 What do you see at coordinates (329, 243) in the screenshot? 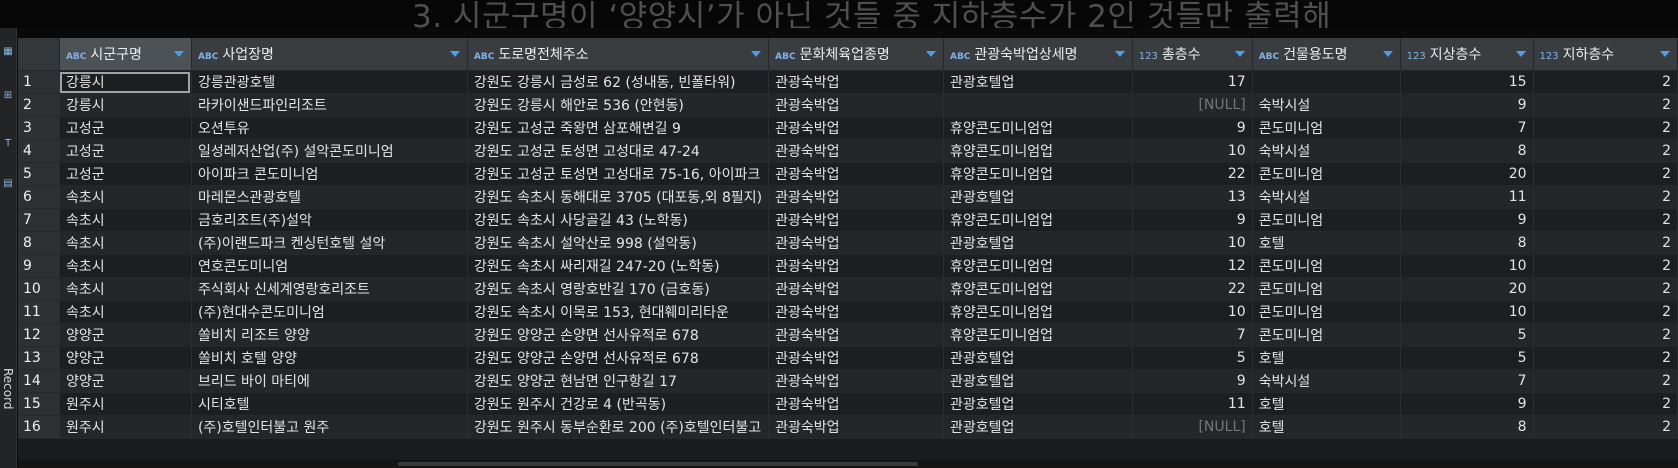
I see `table-cell: (주)이랜드파크 켄싱턴호텔 설악` at bounding box center [329, 243].